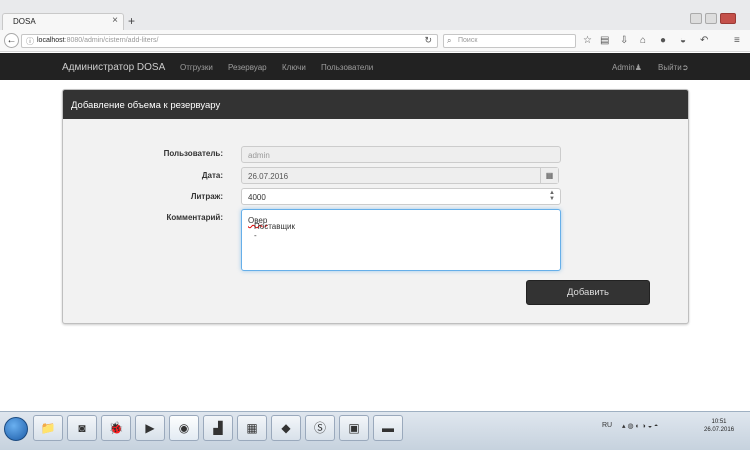 This screenshot has width=750, height=450. What do you see at coordinates (247, 67) in the screenshot?
I see `nav-item-tank: Резервуар` at bounding box center [247, 67].